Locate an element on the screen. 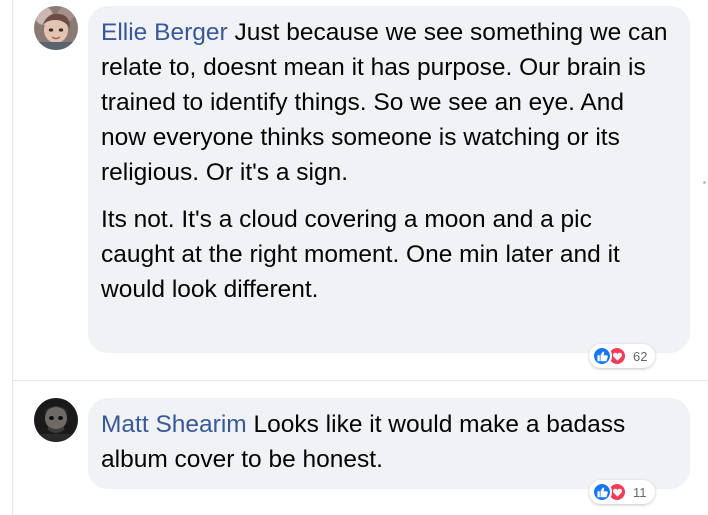  reaction-summary: 62 is located at coordinates (622, 356).